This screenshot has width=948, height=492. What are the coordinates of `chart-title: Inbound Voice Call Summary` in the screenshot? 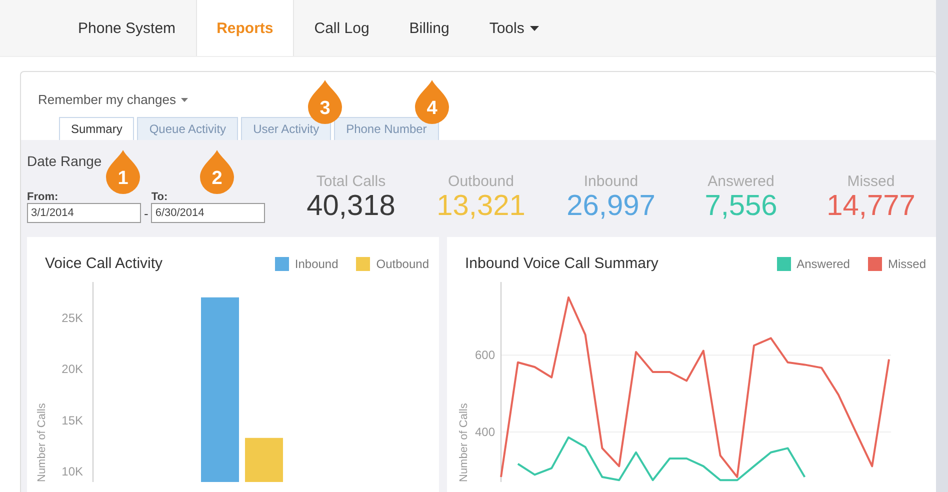 It's located at (561, 263).